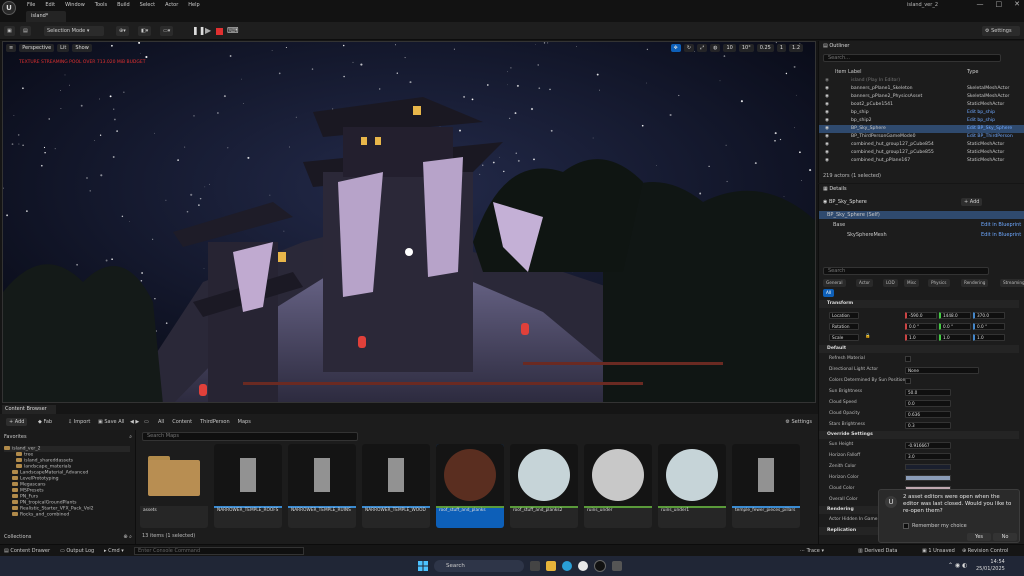  I want to click on menu-file: File, so click(31, 5).